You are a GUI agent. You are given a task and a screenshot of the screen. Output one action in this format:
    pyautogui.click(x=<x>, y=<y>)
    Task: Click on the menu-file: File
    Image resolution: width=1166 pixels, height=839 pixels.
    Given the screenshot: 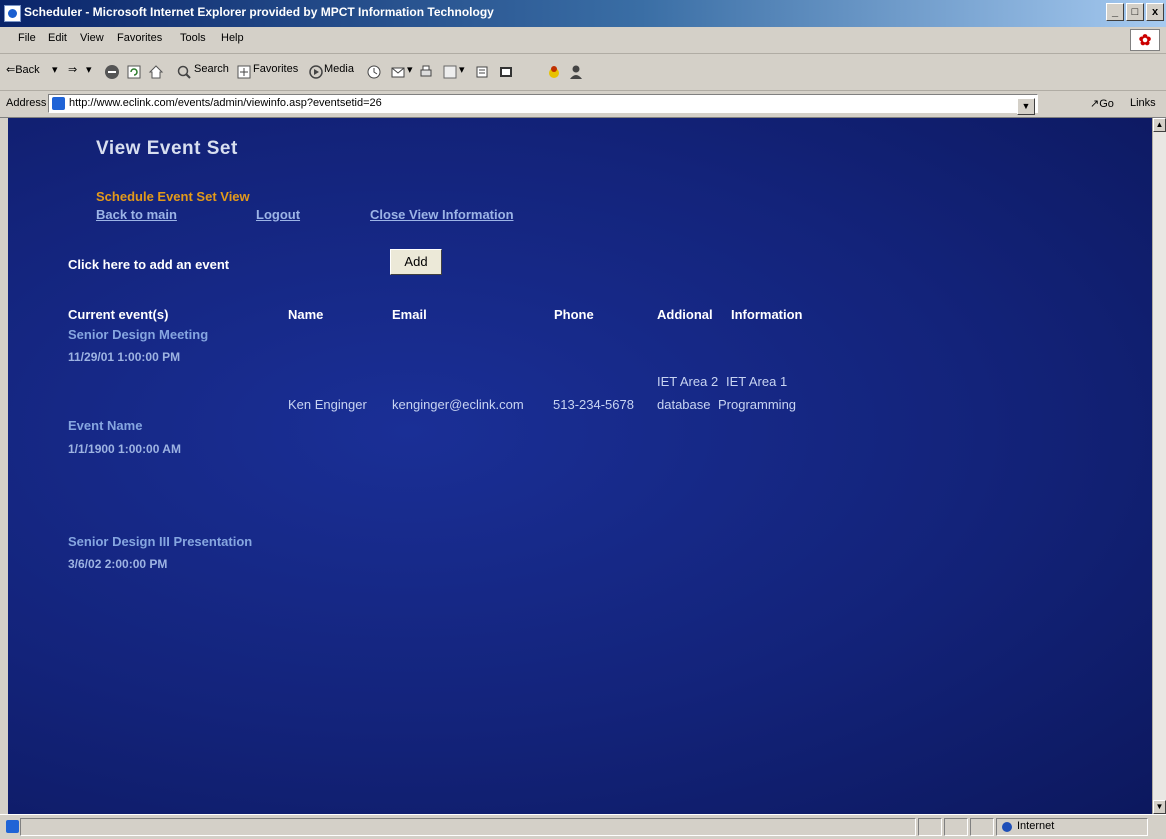 What is the action you would take?
    pyautogui.click(x=27, y=38)
    